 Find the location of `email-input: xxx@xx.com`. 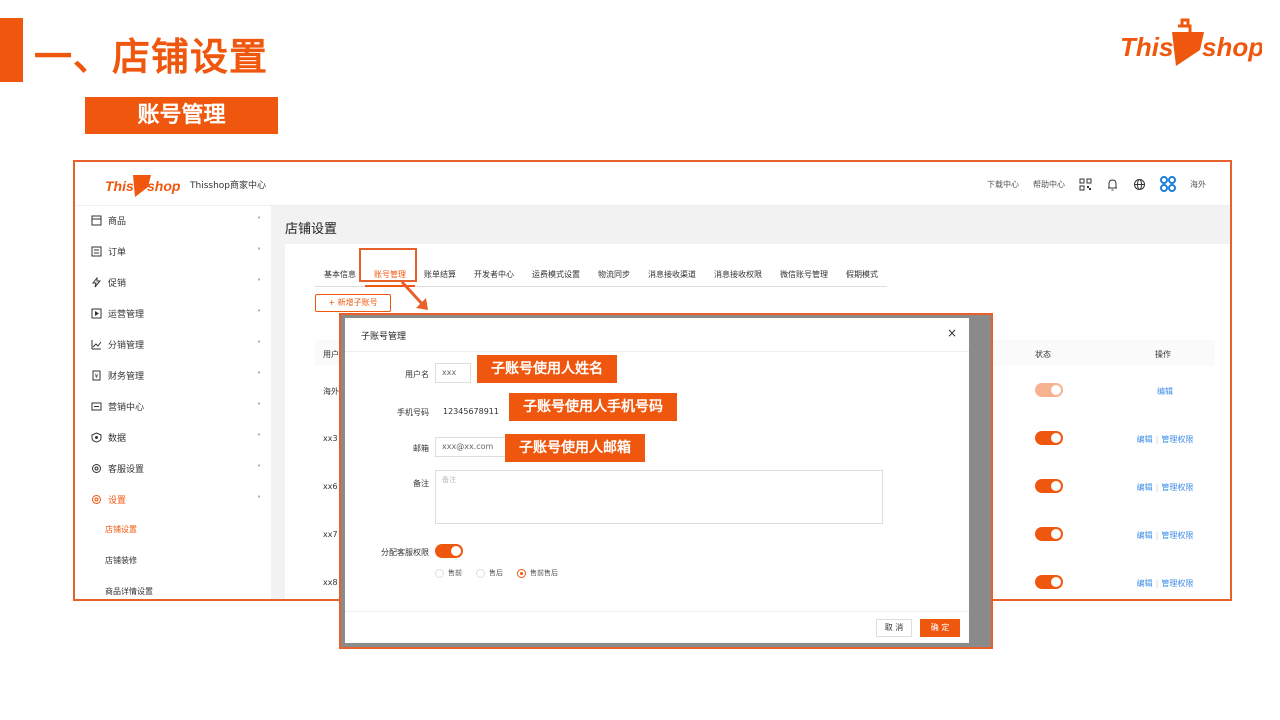

email-input: xxx@xx.com is located at coordinates (471, 447).